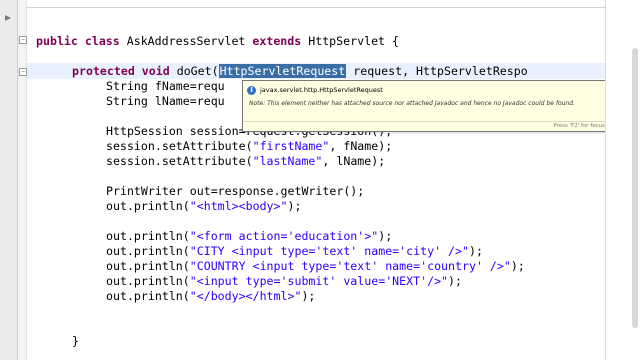  I want to click on code-text: String fName=requ, so click(165, 86).